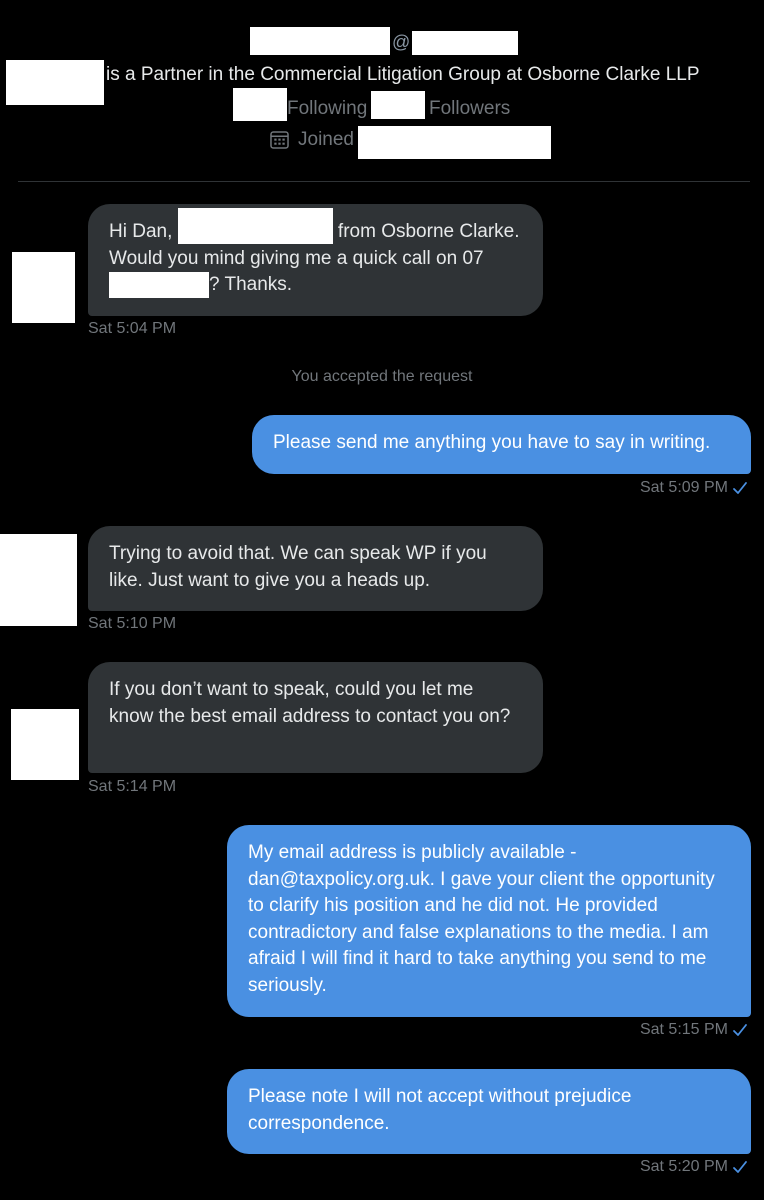 Image resolution: width=764 pixels, height=1200 pixels. Describe the element at coordinates (132, 786) in the screenshot. I see `message-timestamp: Sat 5:14 PM` at that location.